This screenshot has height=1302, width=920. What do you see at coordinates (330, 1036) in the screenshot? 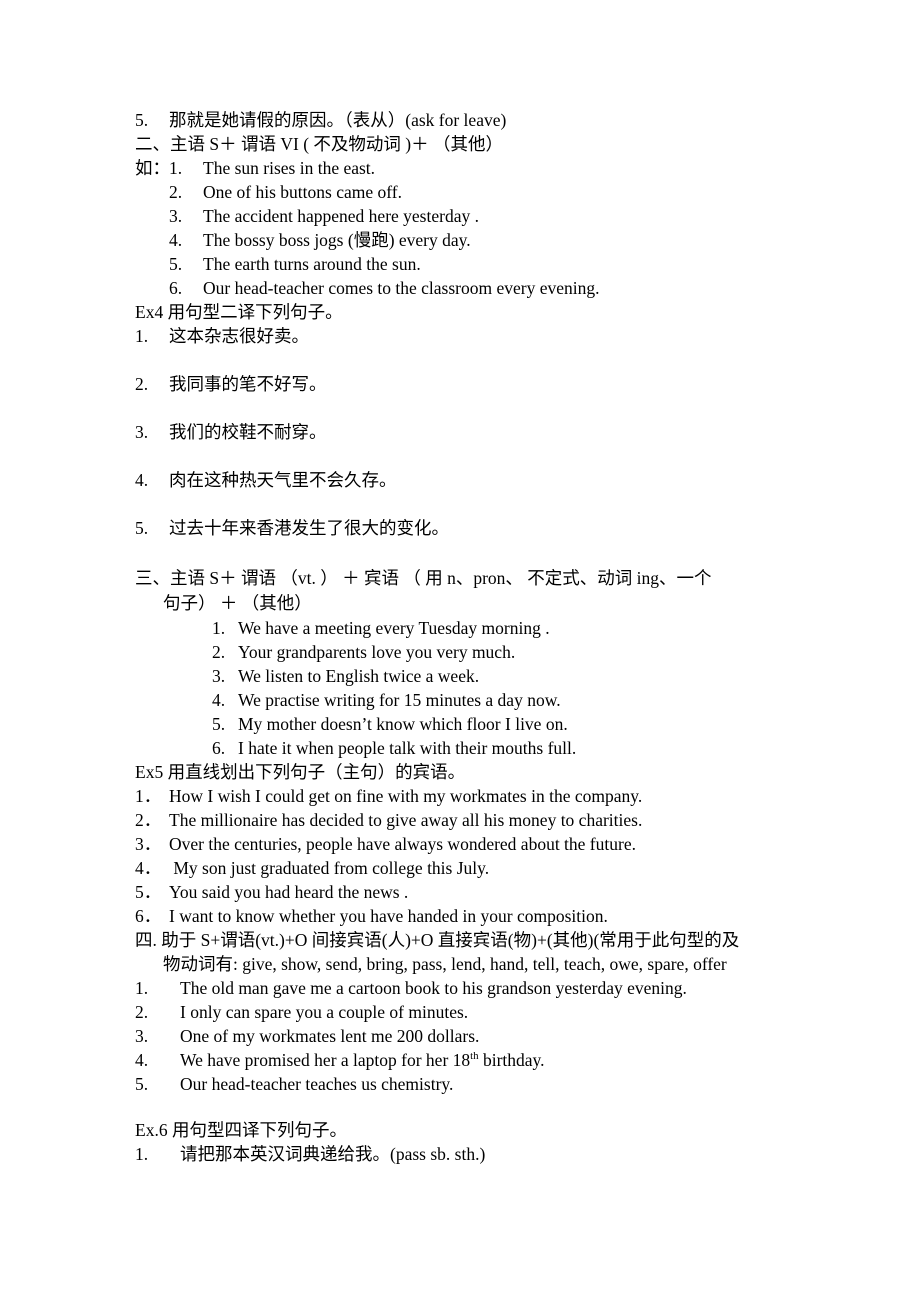
I see `list-item-text: One of my workmates lent me 200 dollars.` at bounding box center [330, 1036].